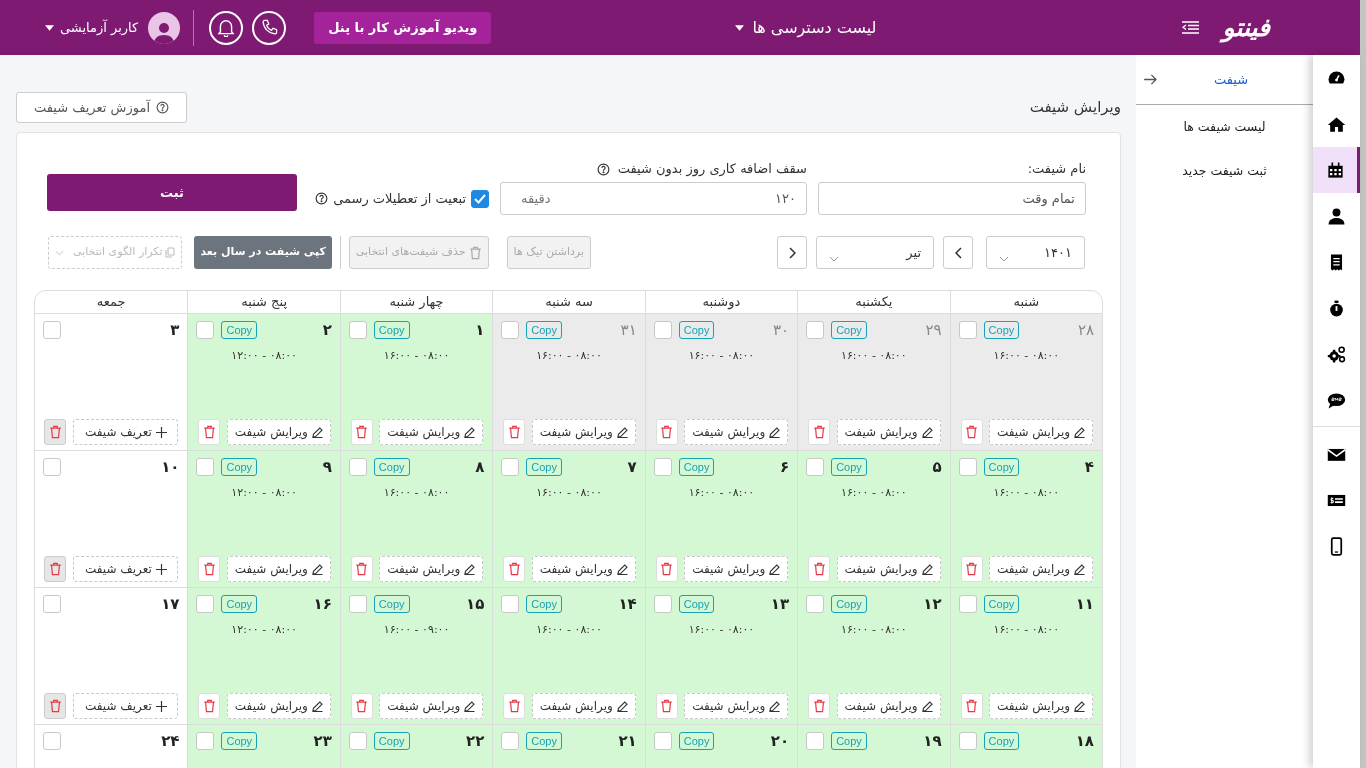  What do you see at coordinates (327, 467) in the screenshot?
I see `day-number: ۹` at bounding box center [327, 467].